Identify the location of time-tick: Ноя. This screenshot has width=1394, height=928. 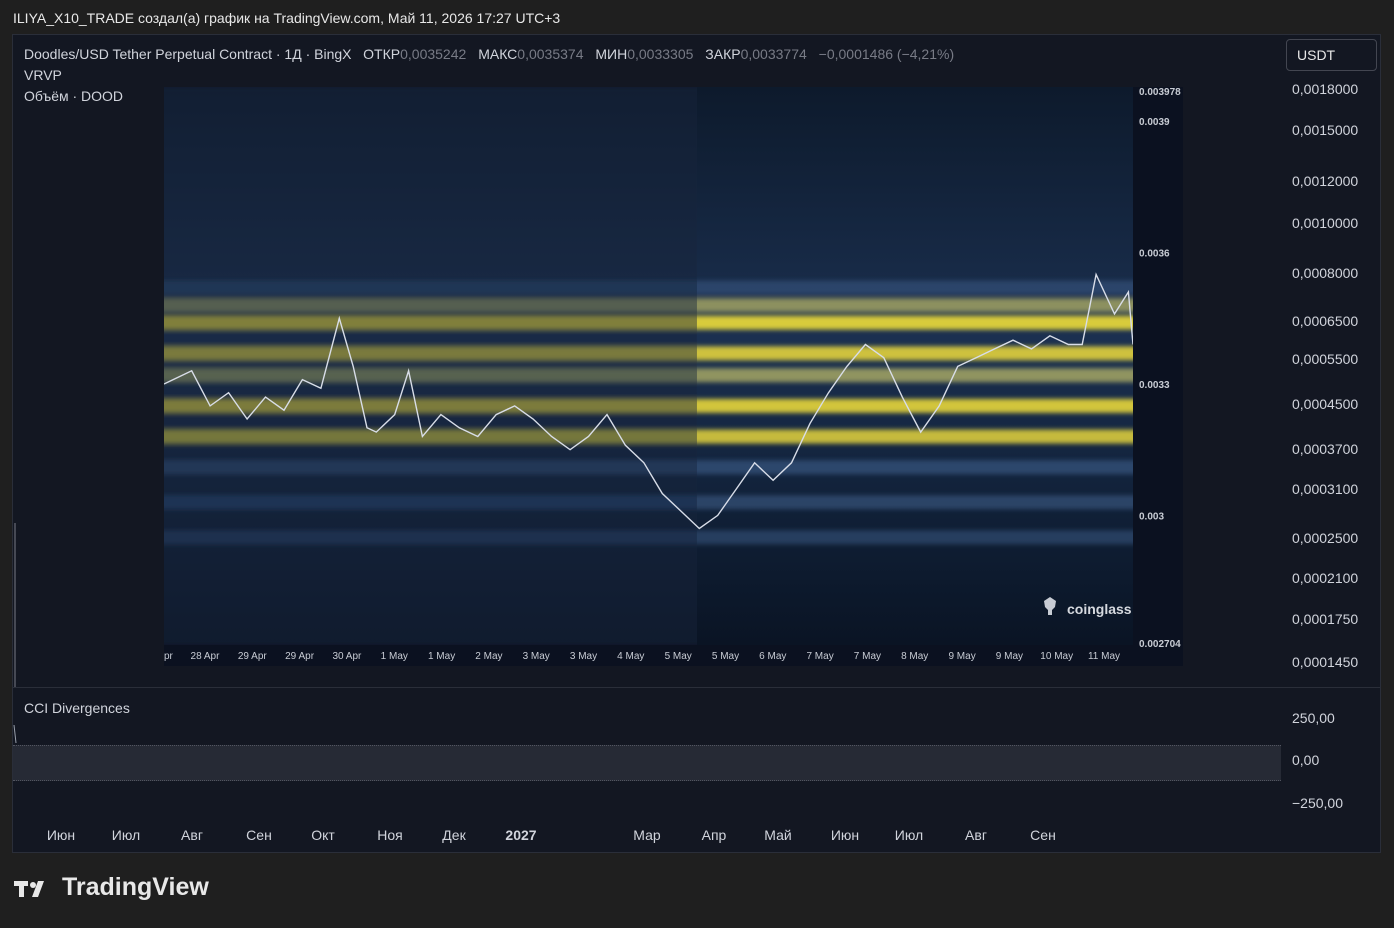
(390, 835).